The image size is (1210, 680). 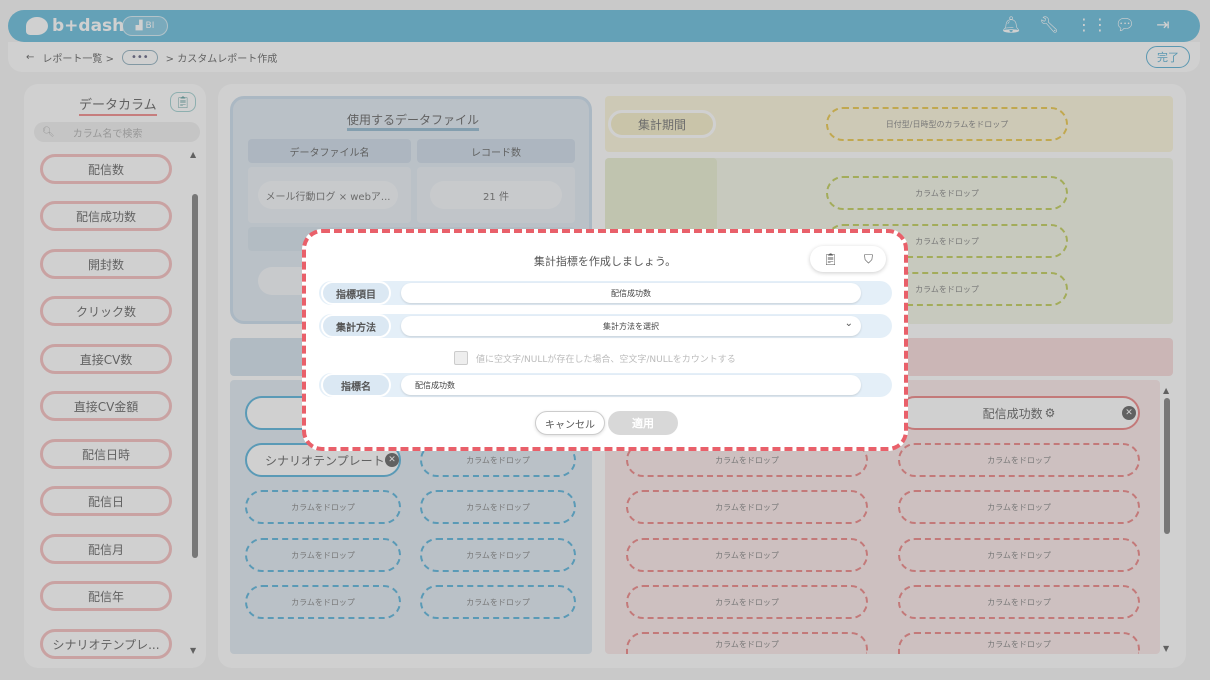 I want to click on aggregation-method-value: 集計方法を選択, so click(x=631, y=326).